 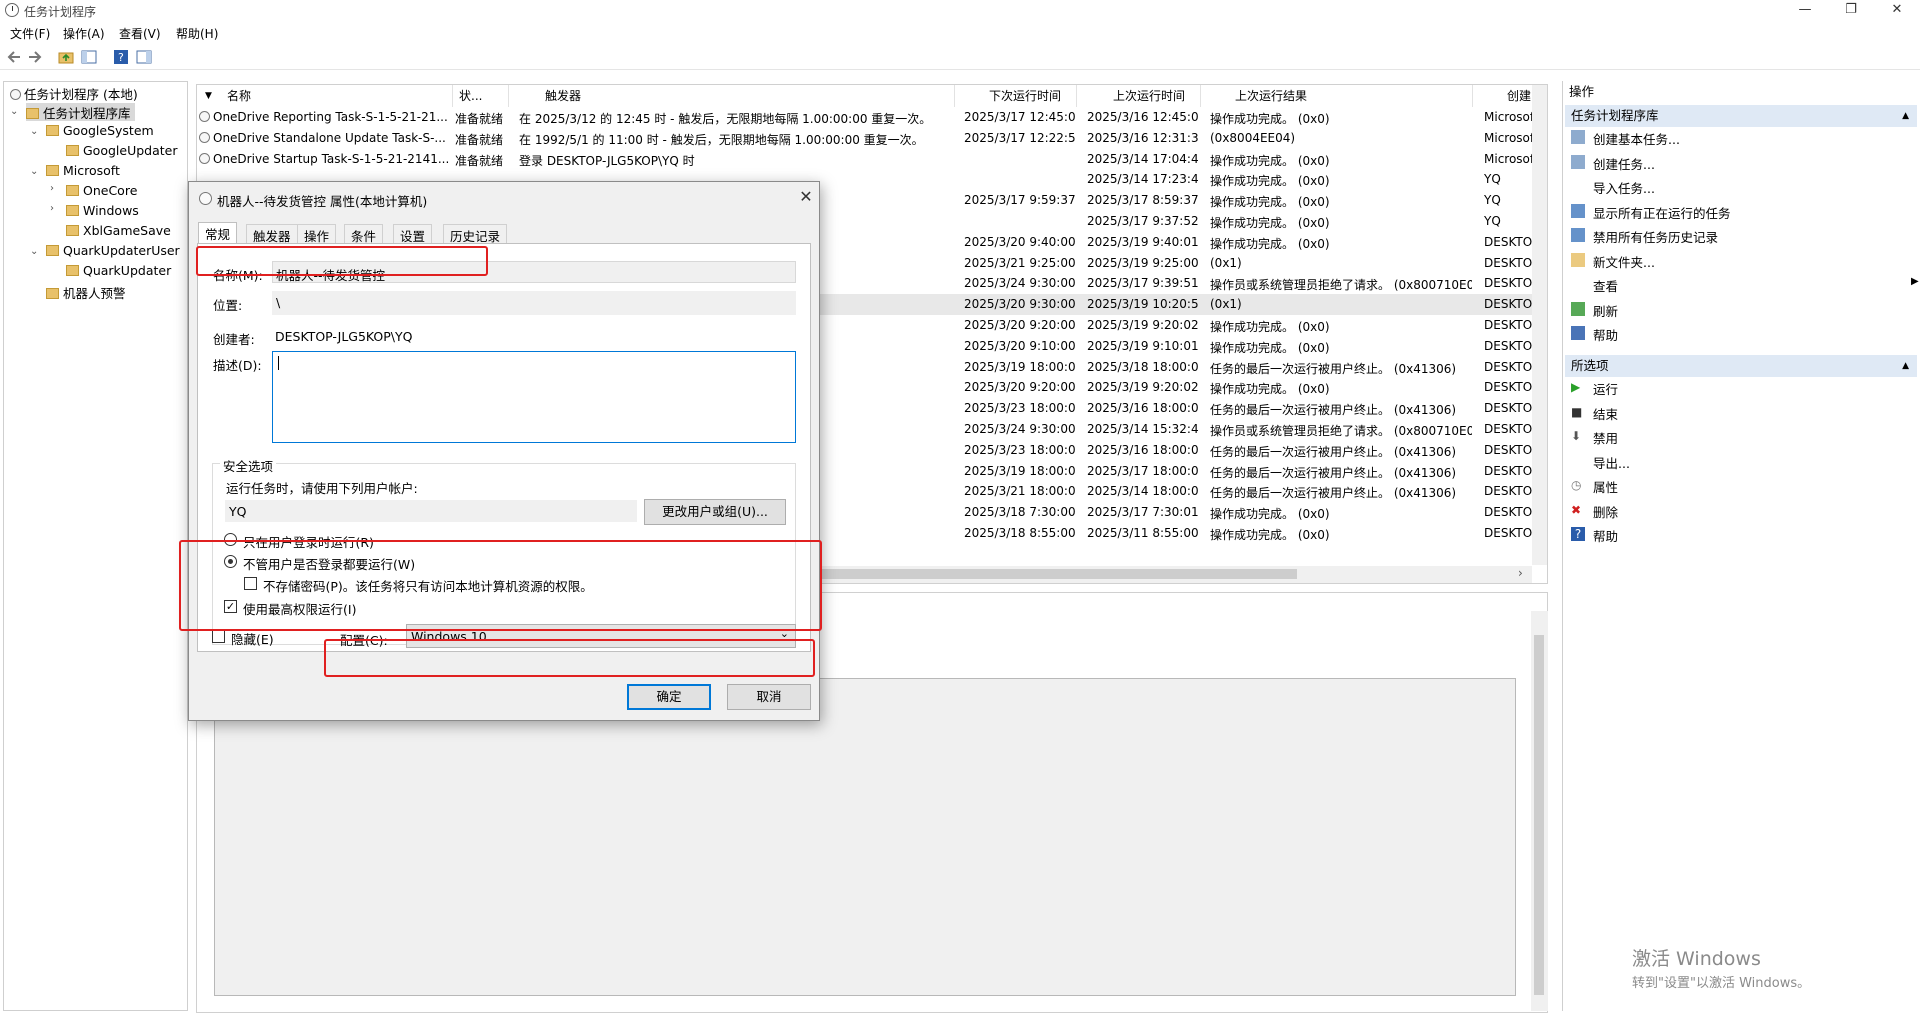 What do you see at coordinates (1594, 535) in the screenshot?
I see `action-selected-help: ? 帮助` at bounding box center [1594, 535].